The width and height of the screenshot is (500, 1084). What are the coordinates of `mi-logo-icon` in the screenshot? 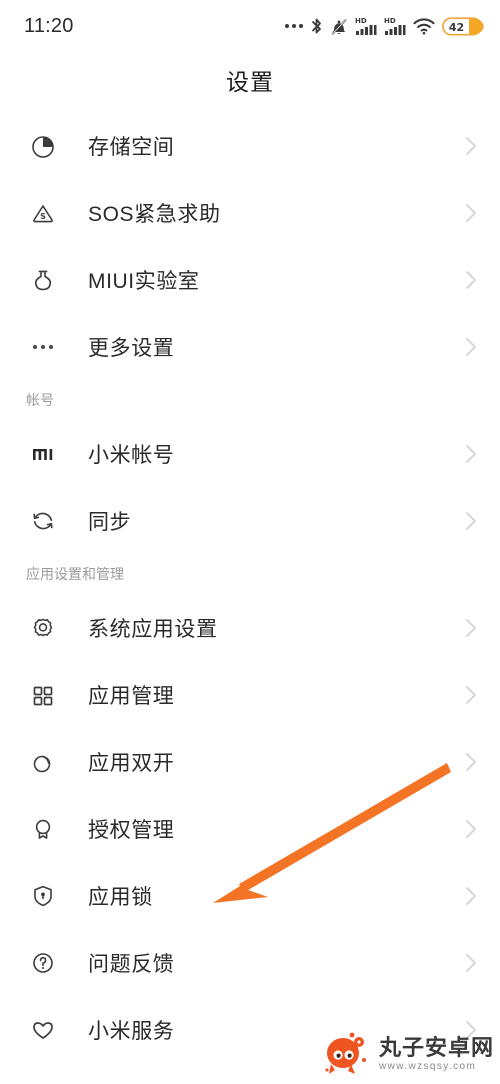 It's located at (43, 454).